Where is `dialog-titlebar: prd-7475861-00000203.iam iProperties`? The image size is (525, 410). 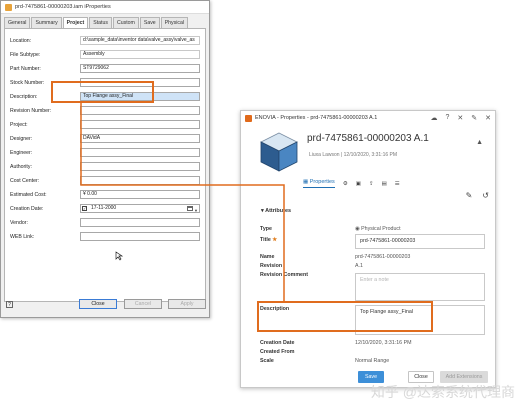 dialog-titlebar: prd-7475861-00000203.iam iProperties is located at coordinates (105, 7).